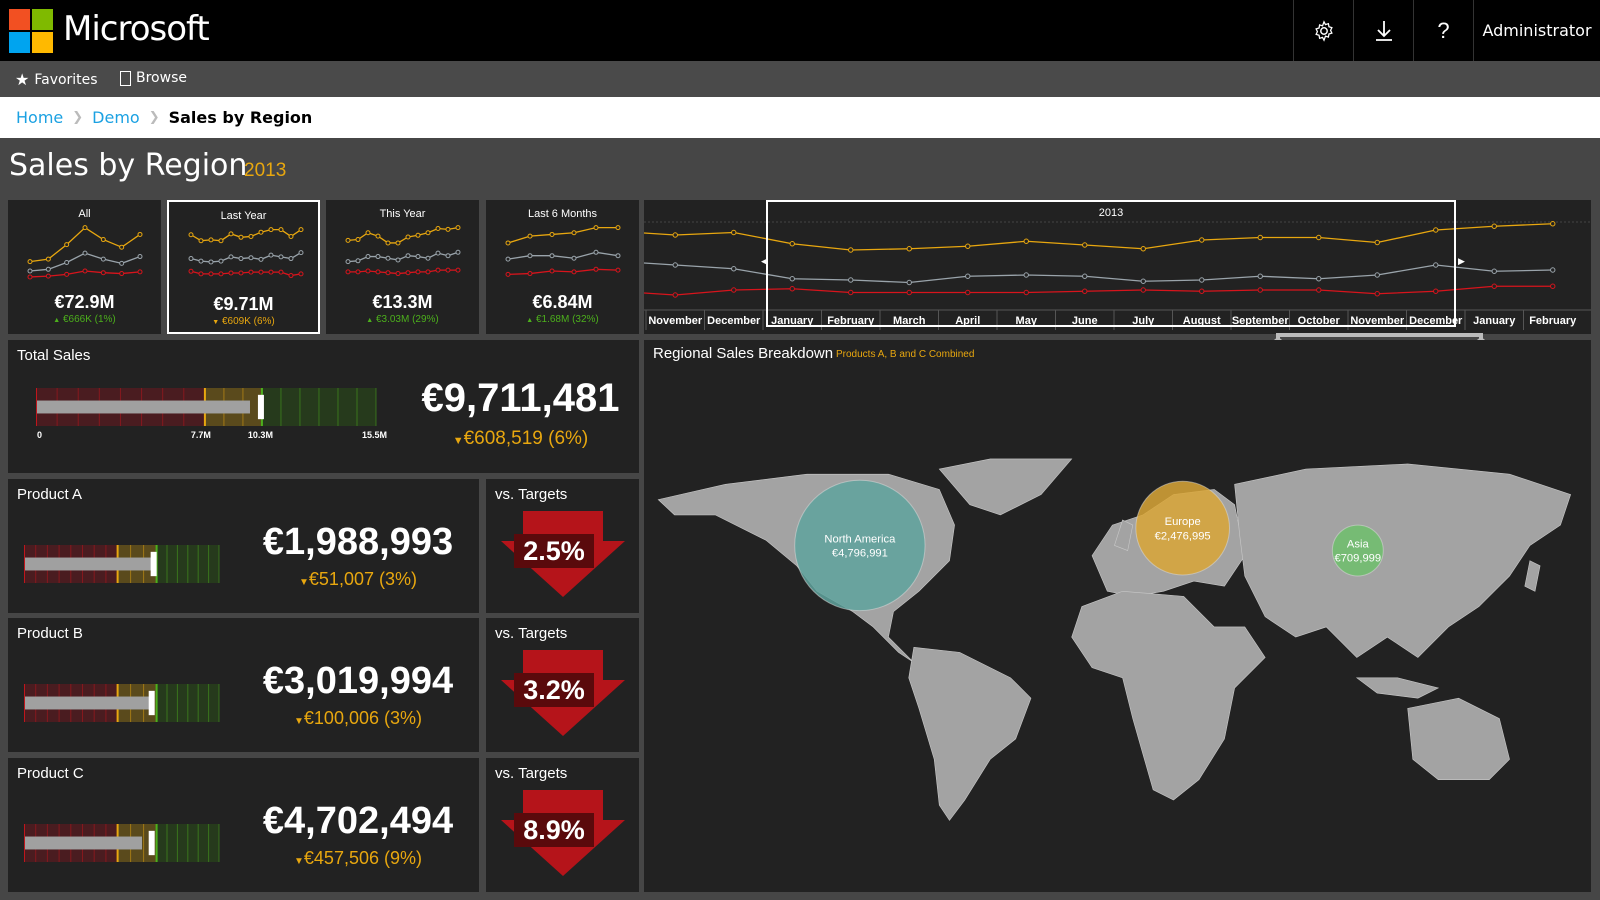 The height and width of the screenshot is (900, 1600). Describe the element at coordinates (1323, 30) in the screenshot. I see `settings-button` at that location.